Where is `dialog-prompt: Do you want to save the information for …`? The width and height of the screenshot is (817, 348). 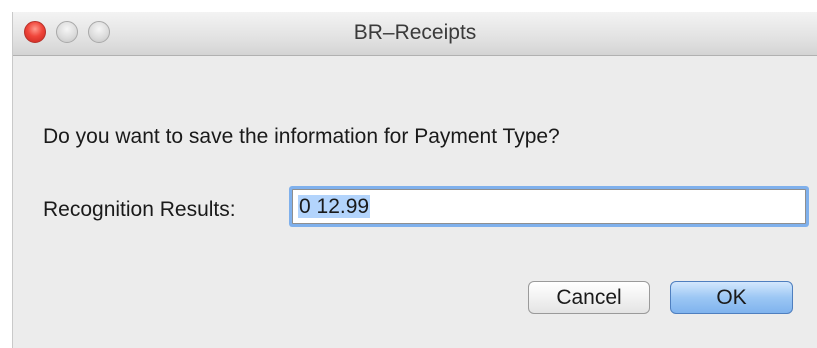
dialog-prompt: Do you want to save the information for … is located at coordinates (301, 136).